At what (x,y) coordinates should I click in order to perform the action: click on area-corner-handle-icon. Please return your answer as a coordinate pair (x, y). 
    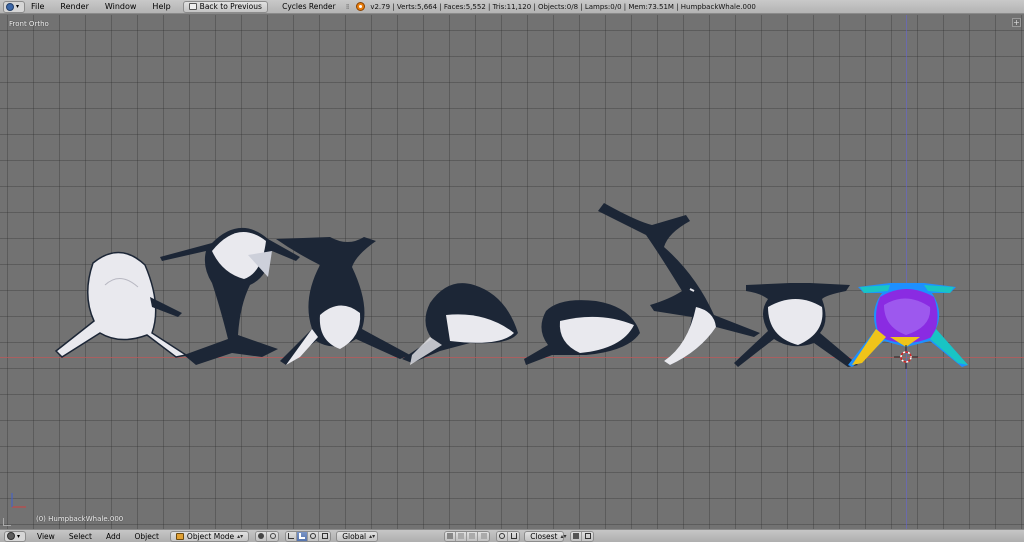
    Looking at the image, I should click on (7, 522).